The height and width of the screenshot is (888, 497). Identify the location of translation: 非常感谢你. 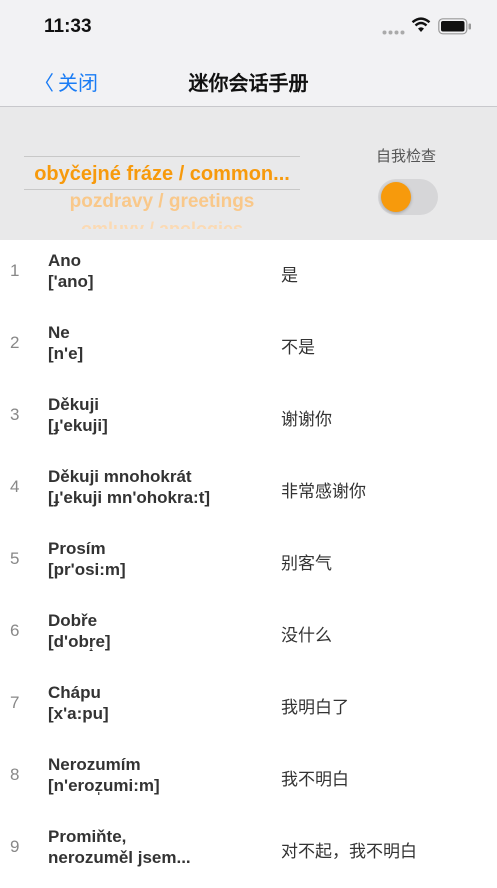
(323, 491).